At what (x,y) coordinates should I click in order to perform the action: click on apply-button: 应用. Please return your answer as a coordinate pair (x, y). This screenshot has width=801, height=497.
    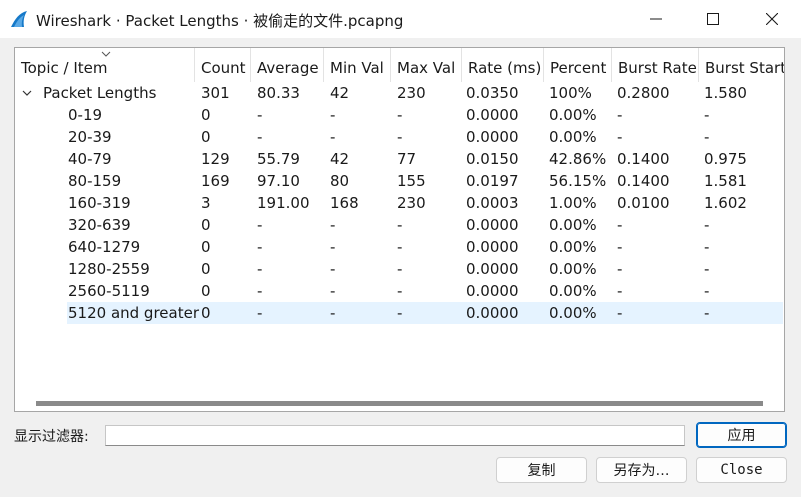
    Looking at the image, I should click on (741, 435).